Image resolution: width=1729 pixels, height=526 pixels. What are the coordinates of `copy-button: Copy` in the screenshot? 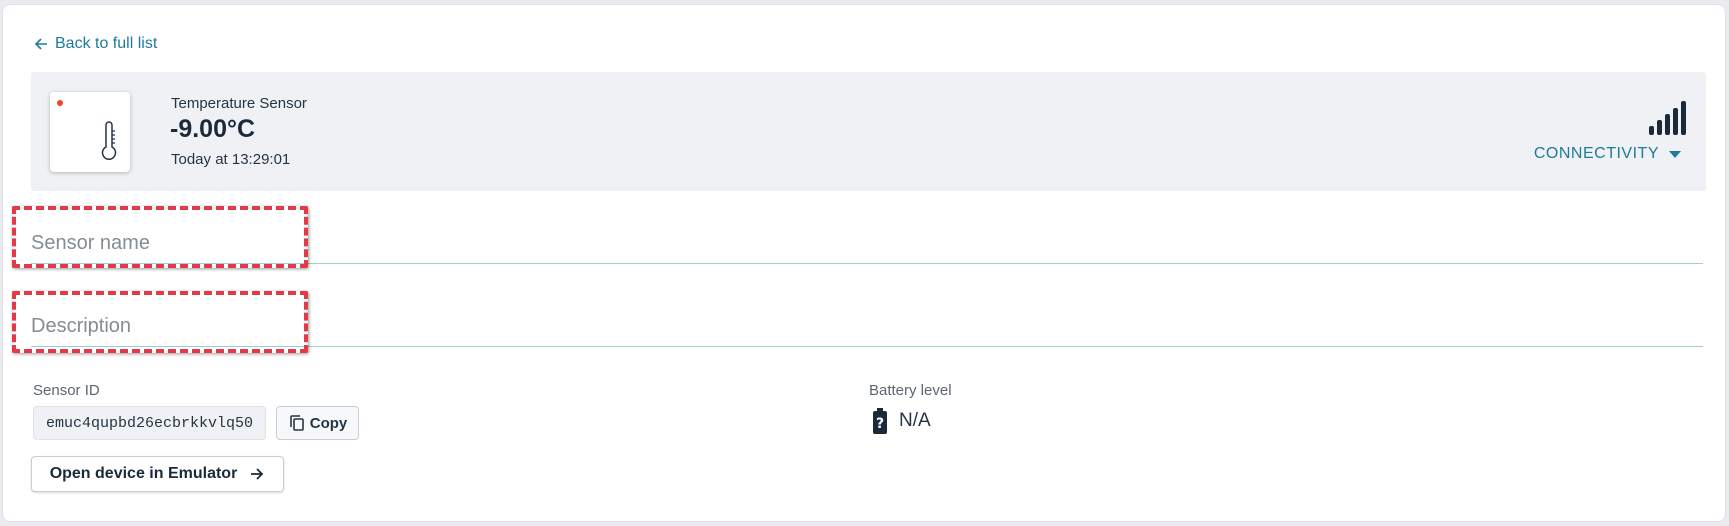 It's located at (317, 423).